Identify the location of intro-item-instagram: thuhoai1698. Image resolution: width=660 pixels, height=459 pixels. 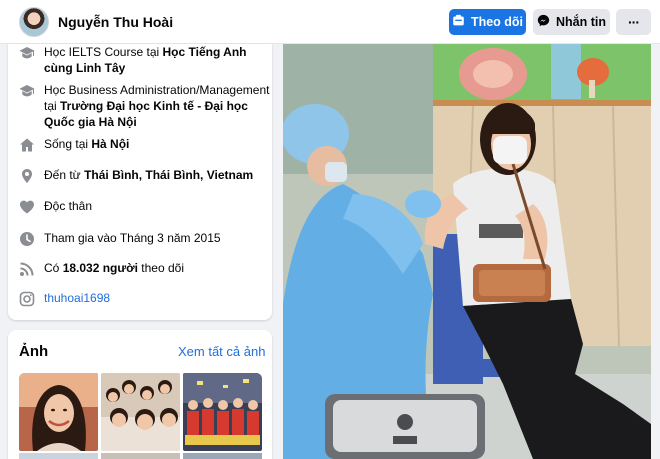
(145, 298).